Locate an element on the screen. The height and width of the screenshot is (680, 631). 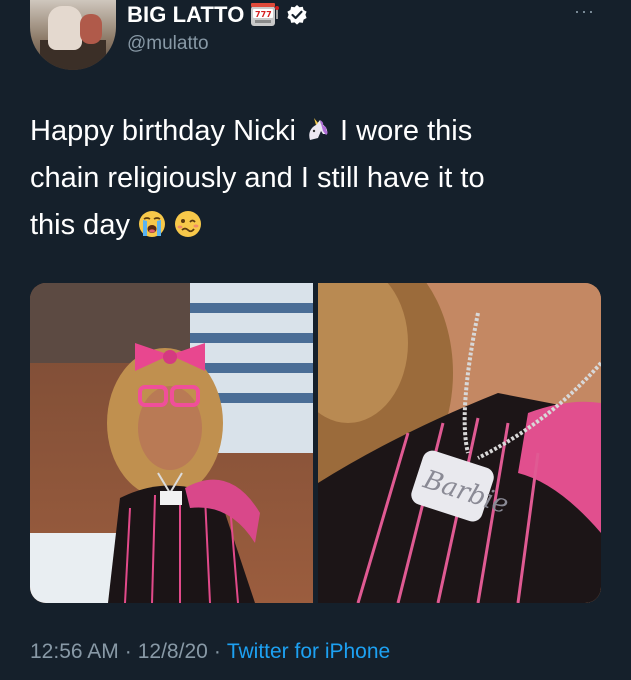
tweet-meta: 12:56 AM · 12/8/20 · Twitter for iPhone is located at coordinates (210, 652).